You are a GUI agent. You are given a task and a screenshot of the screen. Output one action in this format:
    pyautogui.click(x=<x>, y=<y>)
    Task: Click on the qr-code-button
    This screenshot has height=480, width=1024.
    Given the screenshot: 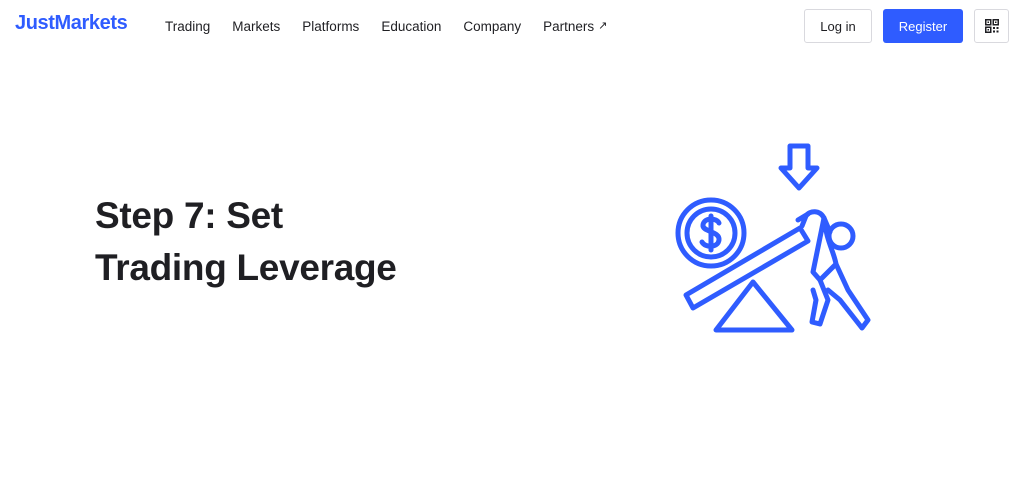 What is the action you would take?
    pyautogui.click(x=991, y=26)
    